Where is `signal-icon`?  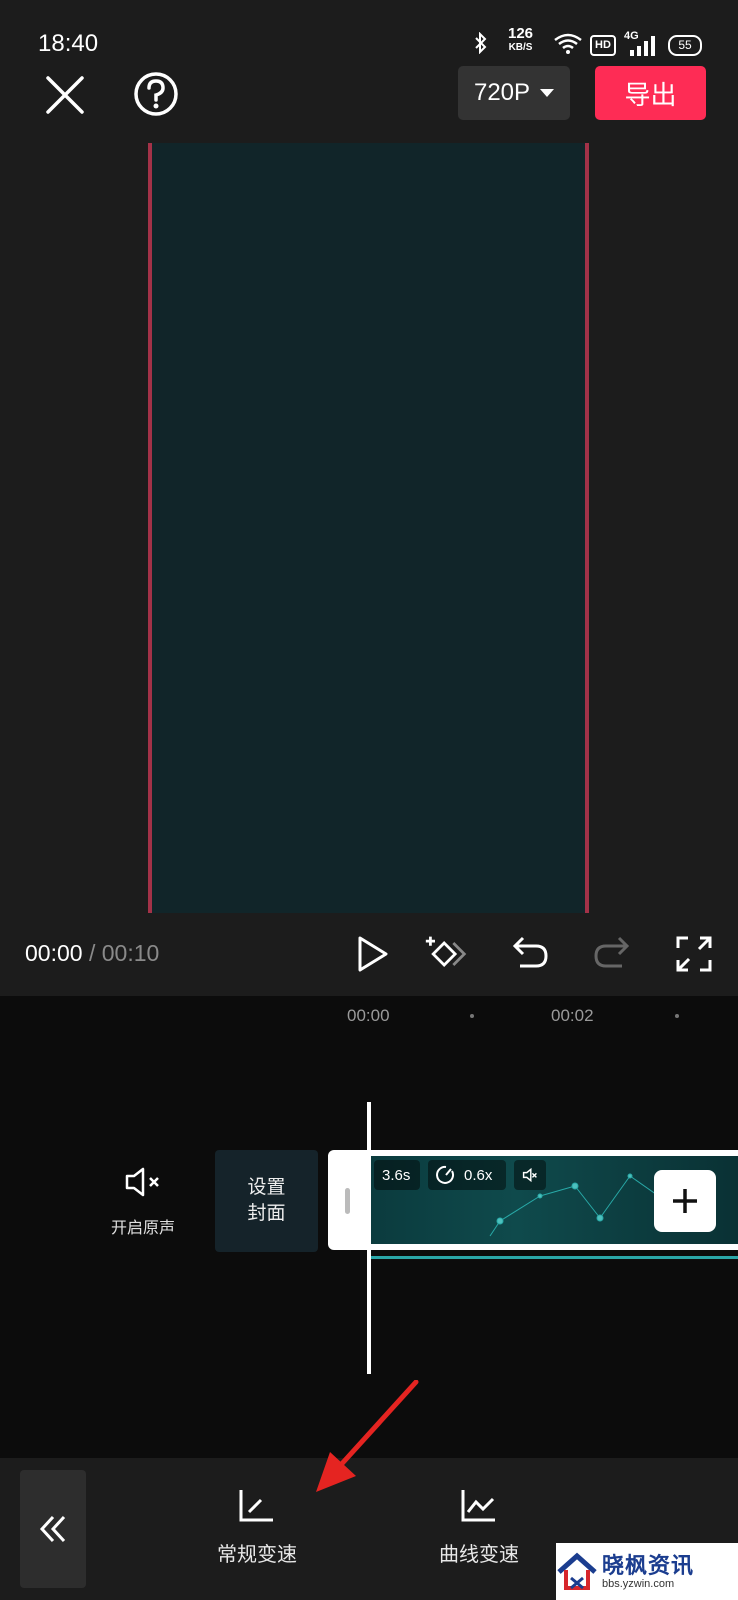 signal-icon is located at coordinates (642, 46).